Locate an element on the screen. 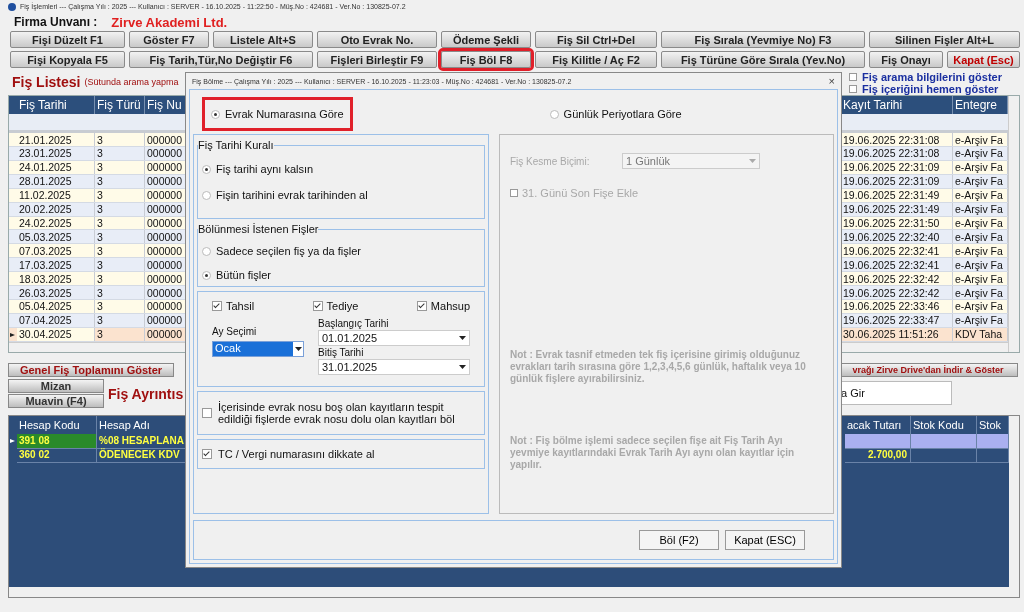 The height and width of the screenshot is (612, 1024). toolbar-button: Fiş Kilitle / Aç F2 is located at coordinates (596, 59).